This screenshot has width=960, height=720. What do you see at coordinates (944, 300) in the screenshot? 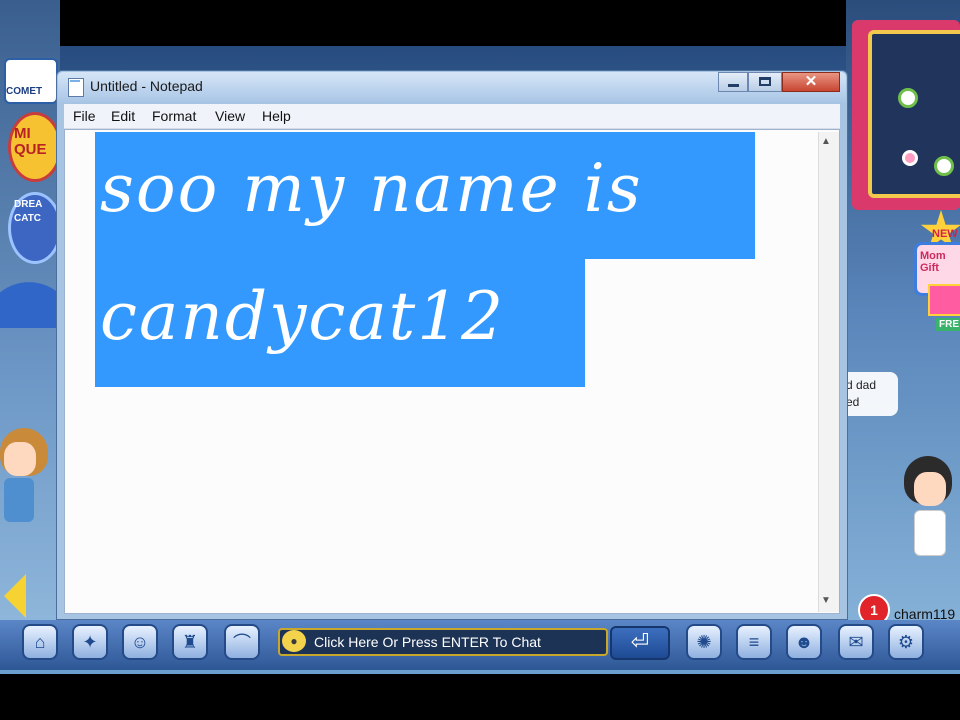
I see `gift-box-icon` at bounding box center [944, 300].